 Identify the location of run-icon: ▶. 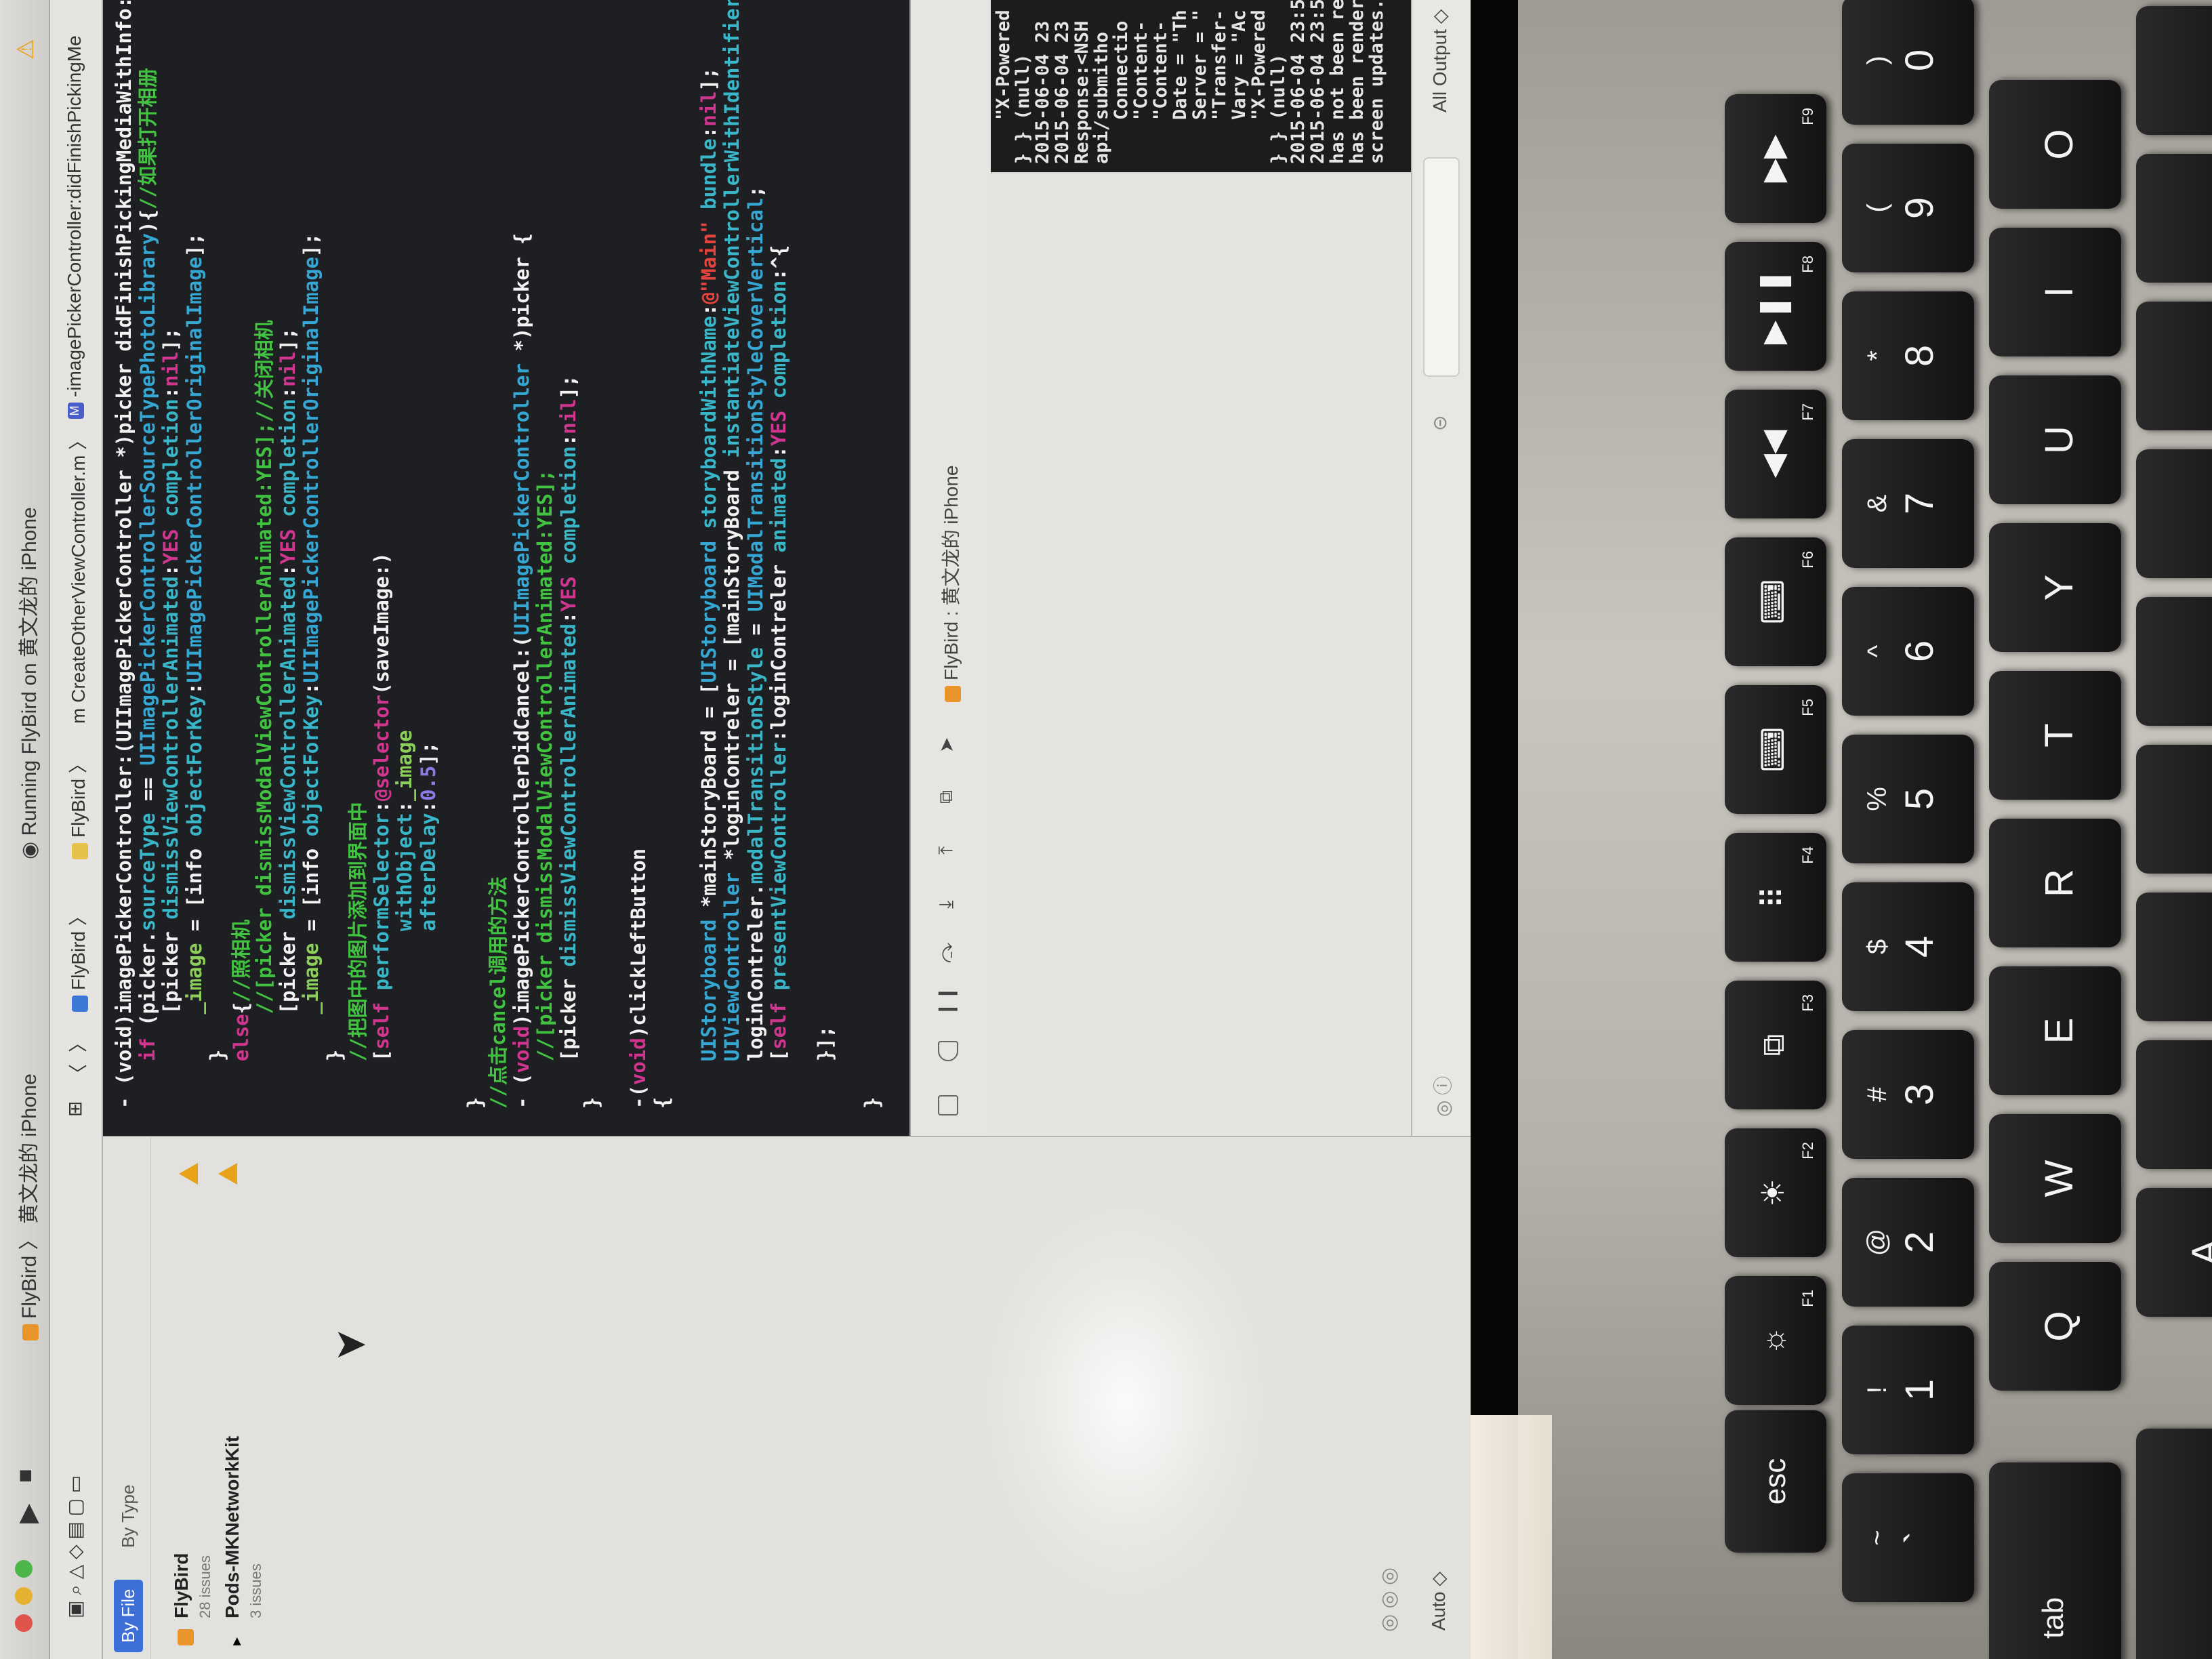
(27, 1513).